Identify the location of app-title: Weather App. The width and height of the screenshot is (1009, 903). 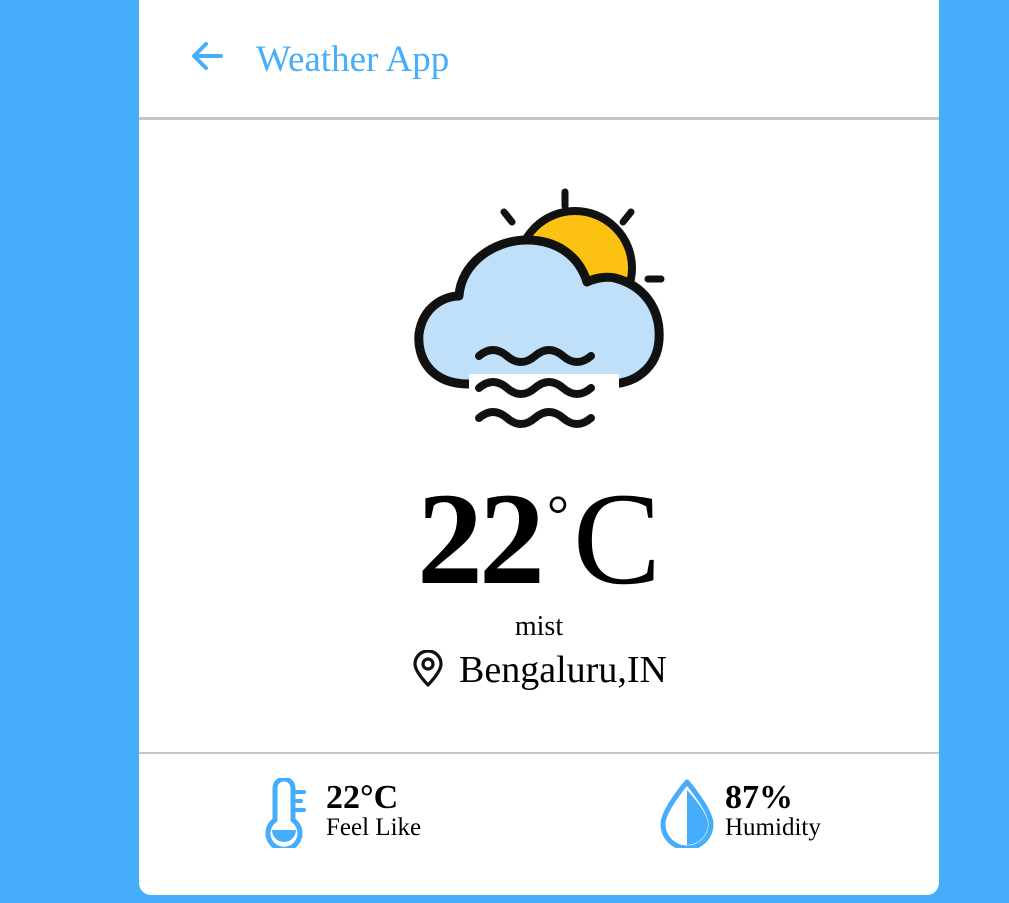
(353, 59).